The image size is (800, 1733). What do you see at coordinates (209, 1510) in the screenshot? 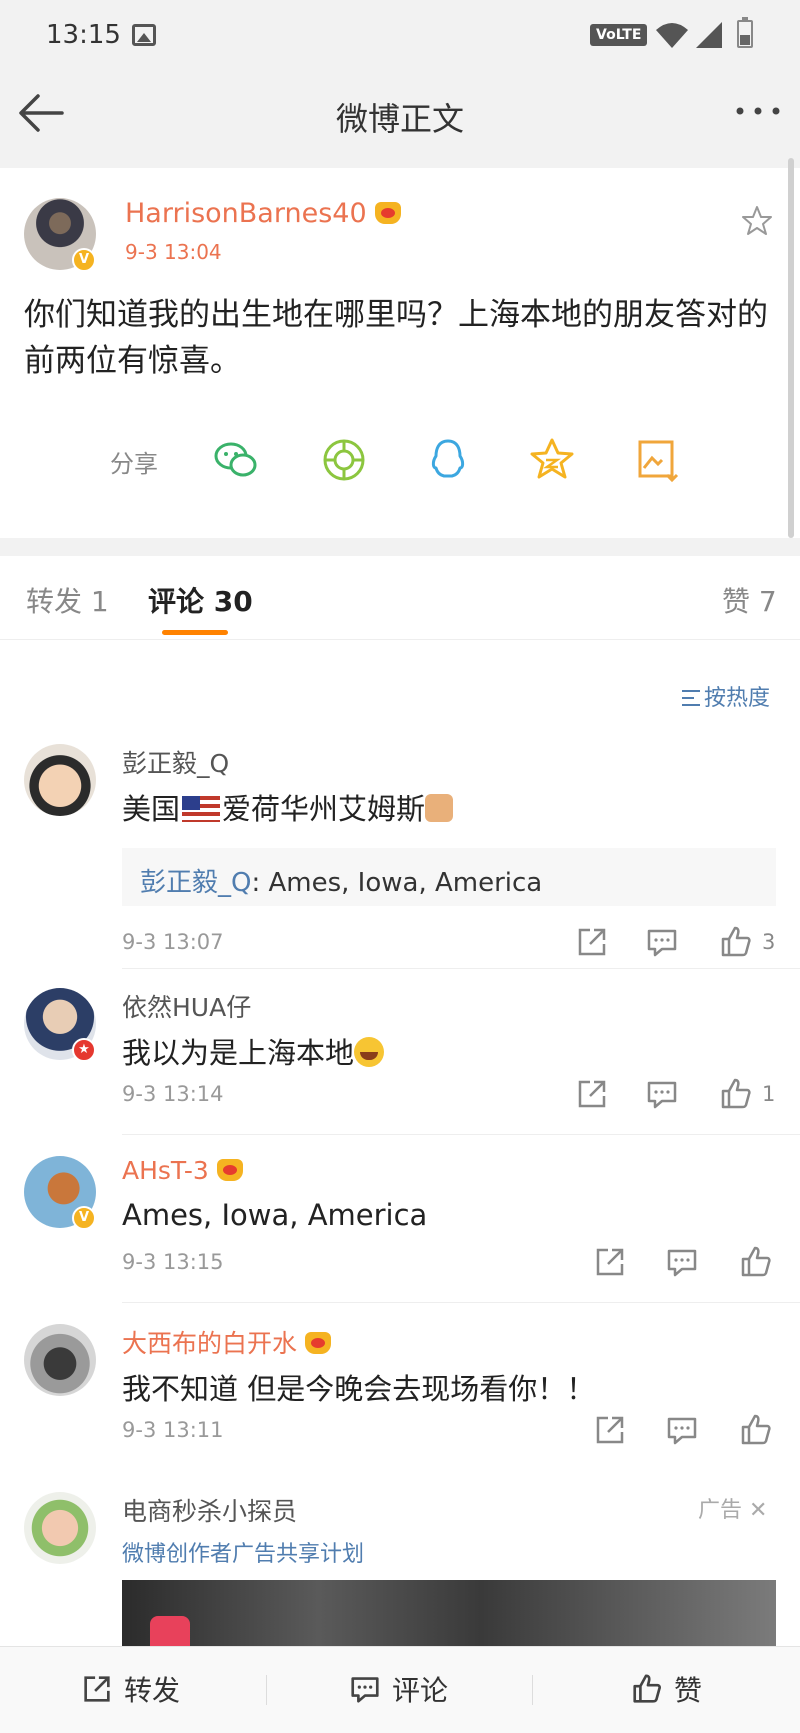
I see `advertiser-name: 电商秒杀小探员` at bounding box center [209, 1510].